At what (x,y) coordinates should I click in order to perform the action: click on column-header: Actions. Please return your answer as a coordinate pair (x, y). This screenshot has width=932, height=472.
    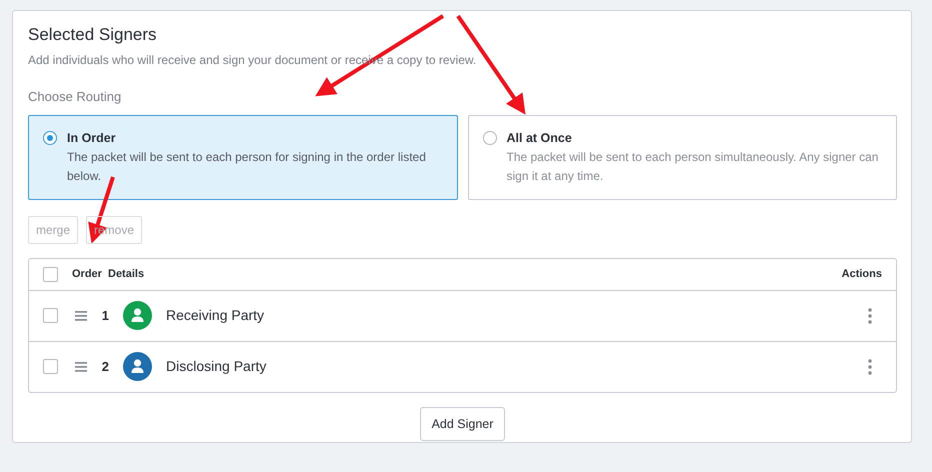
    Looking at the image, I should click on (862, 274).